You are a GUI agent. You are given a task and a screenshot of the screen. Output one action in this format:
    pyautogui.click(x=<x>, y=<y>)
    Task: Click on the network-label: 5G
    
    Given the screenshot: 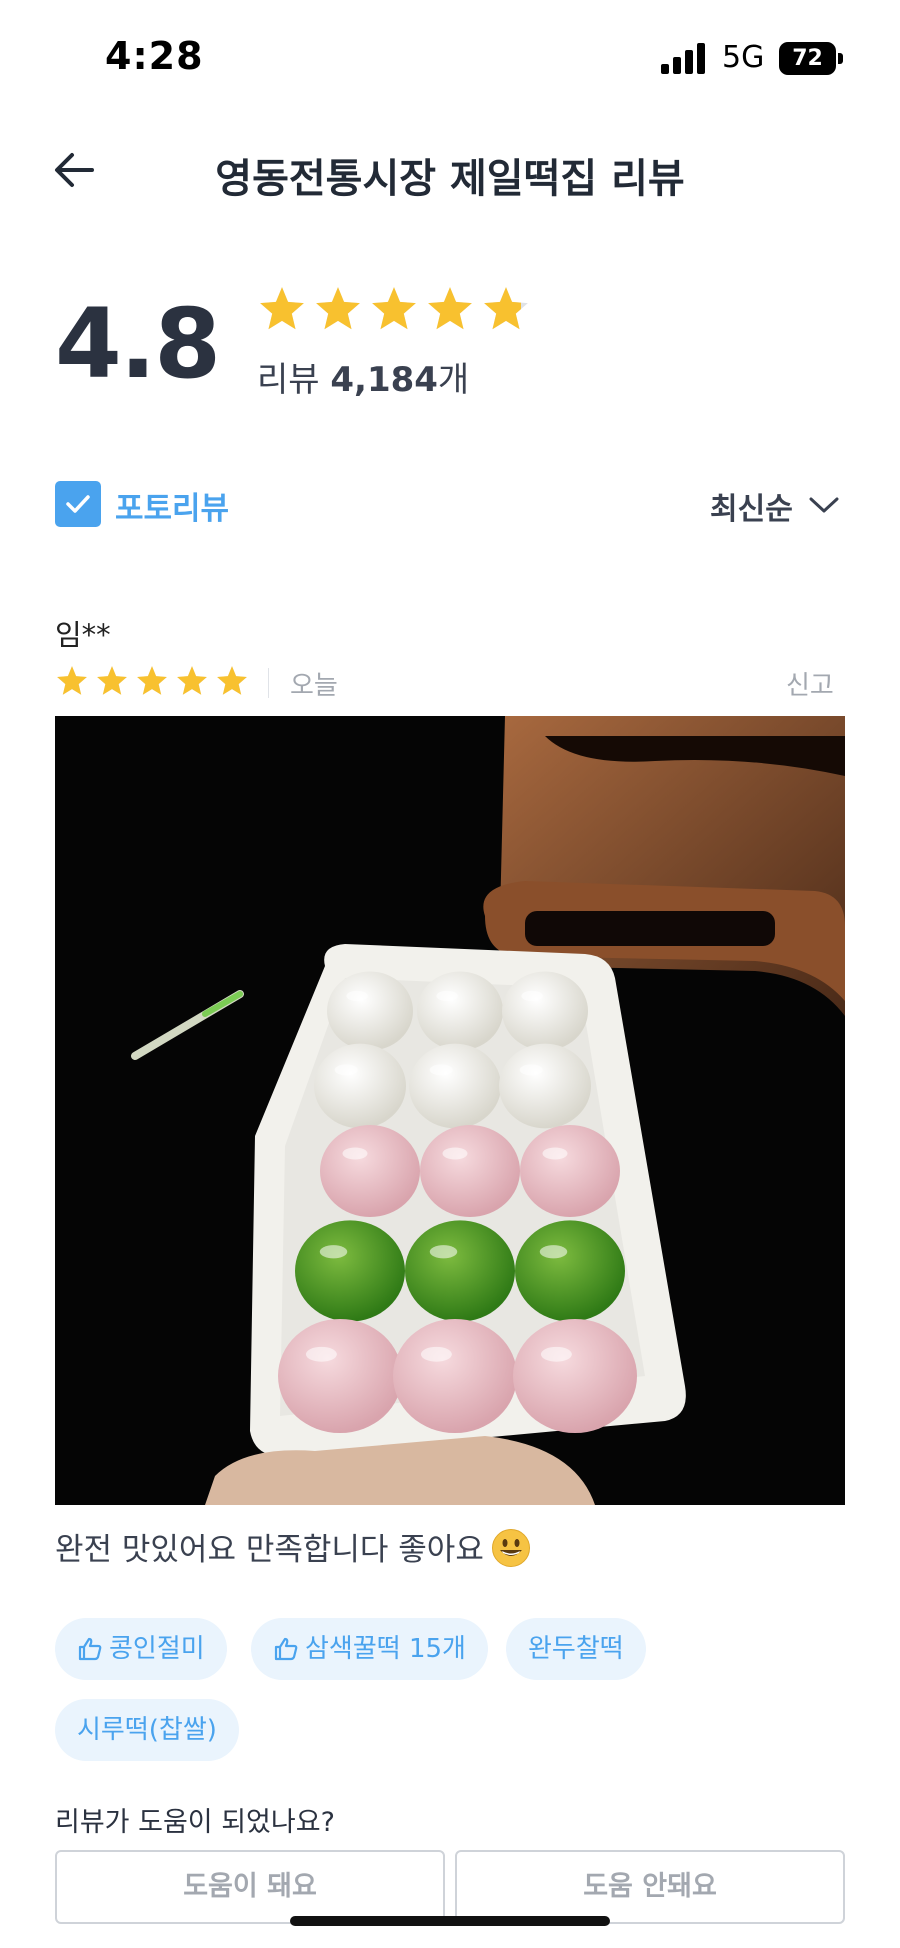 What is the action you would take?
    pyautogui.click(x=743, y=57)
    